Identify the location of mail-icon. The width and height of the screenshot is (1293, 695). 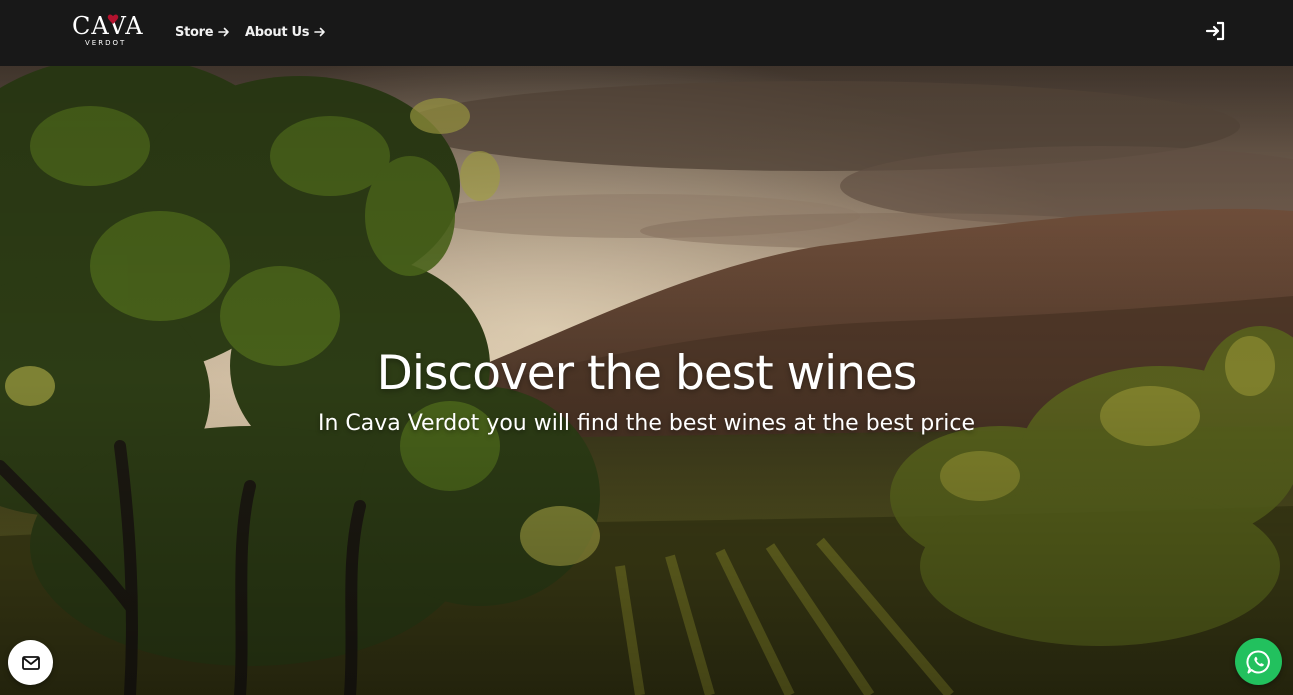
(30, 662).